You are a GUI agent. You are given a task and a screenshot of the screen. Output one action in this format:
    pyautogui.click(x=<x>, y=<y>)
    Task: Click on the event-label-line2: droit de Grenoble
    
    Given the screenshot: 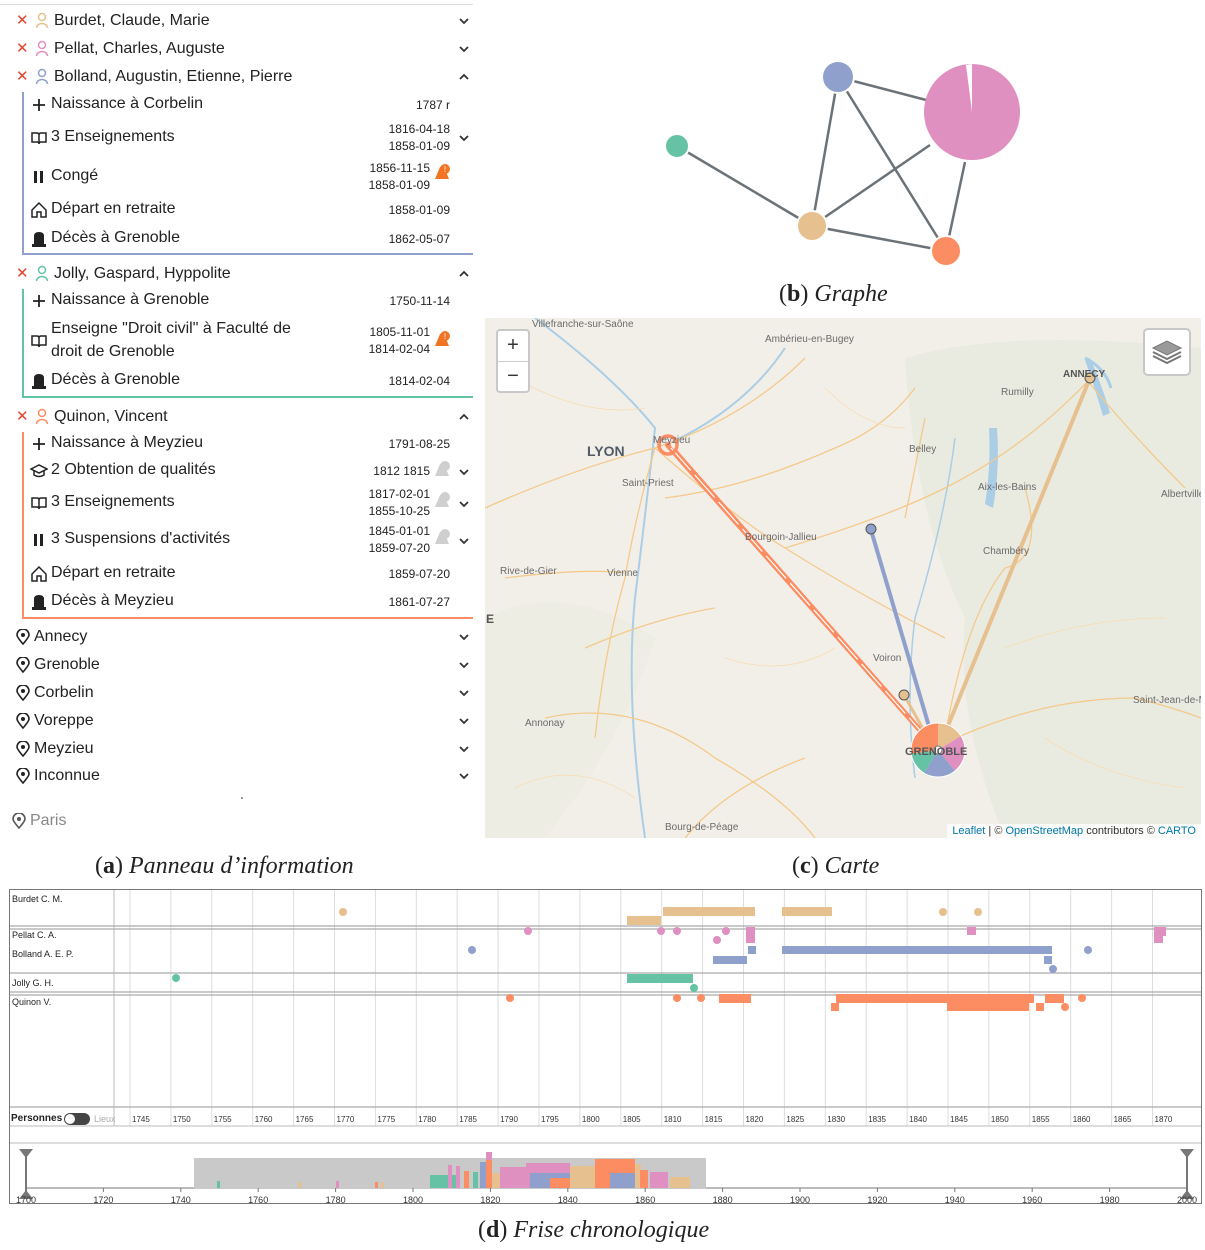 What is the action you would take?
    pyautogui.click(x=113, y=351)
    